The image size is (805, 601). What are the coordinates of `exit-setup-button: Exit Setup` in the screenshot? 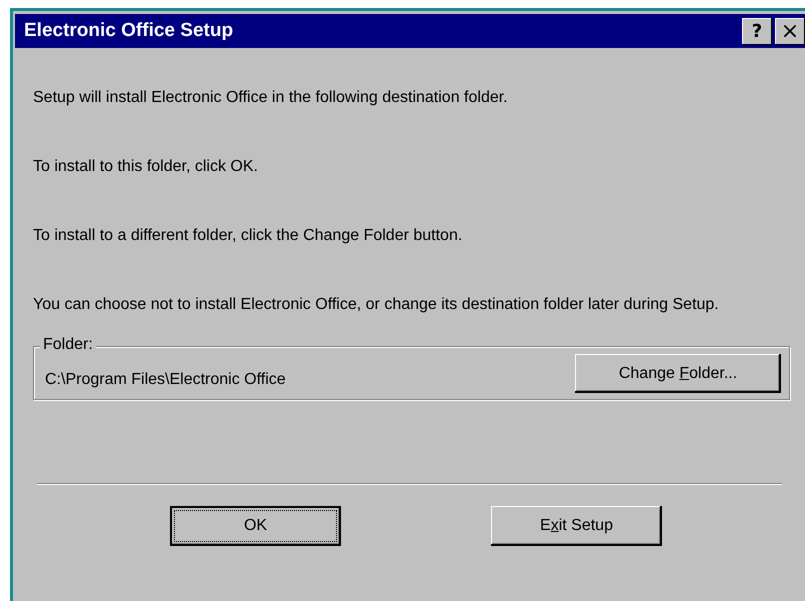 It's located at (576, 526).